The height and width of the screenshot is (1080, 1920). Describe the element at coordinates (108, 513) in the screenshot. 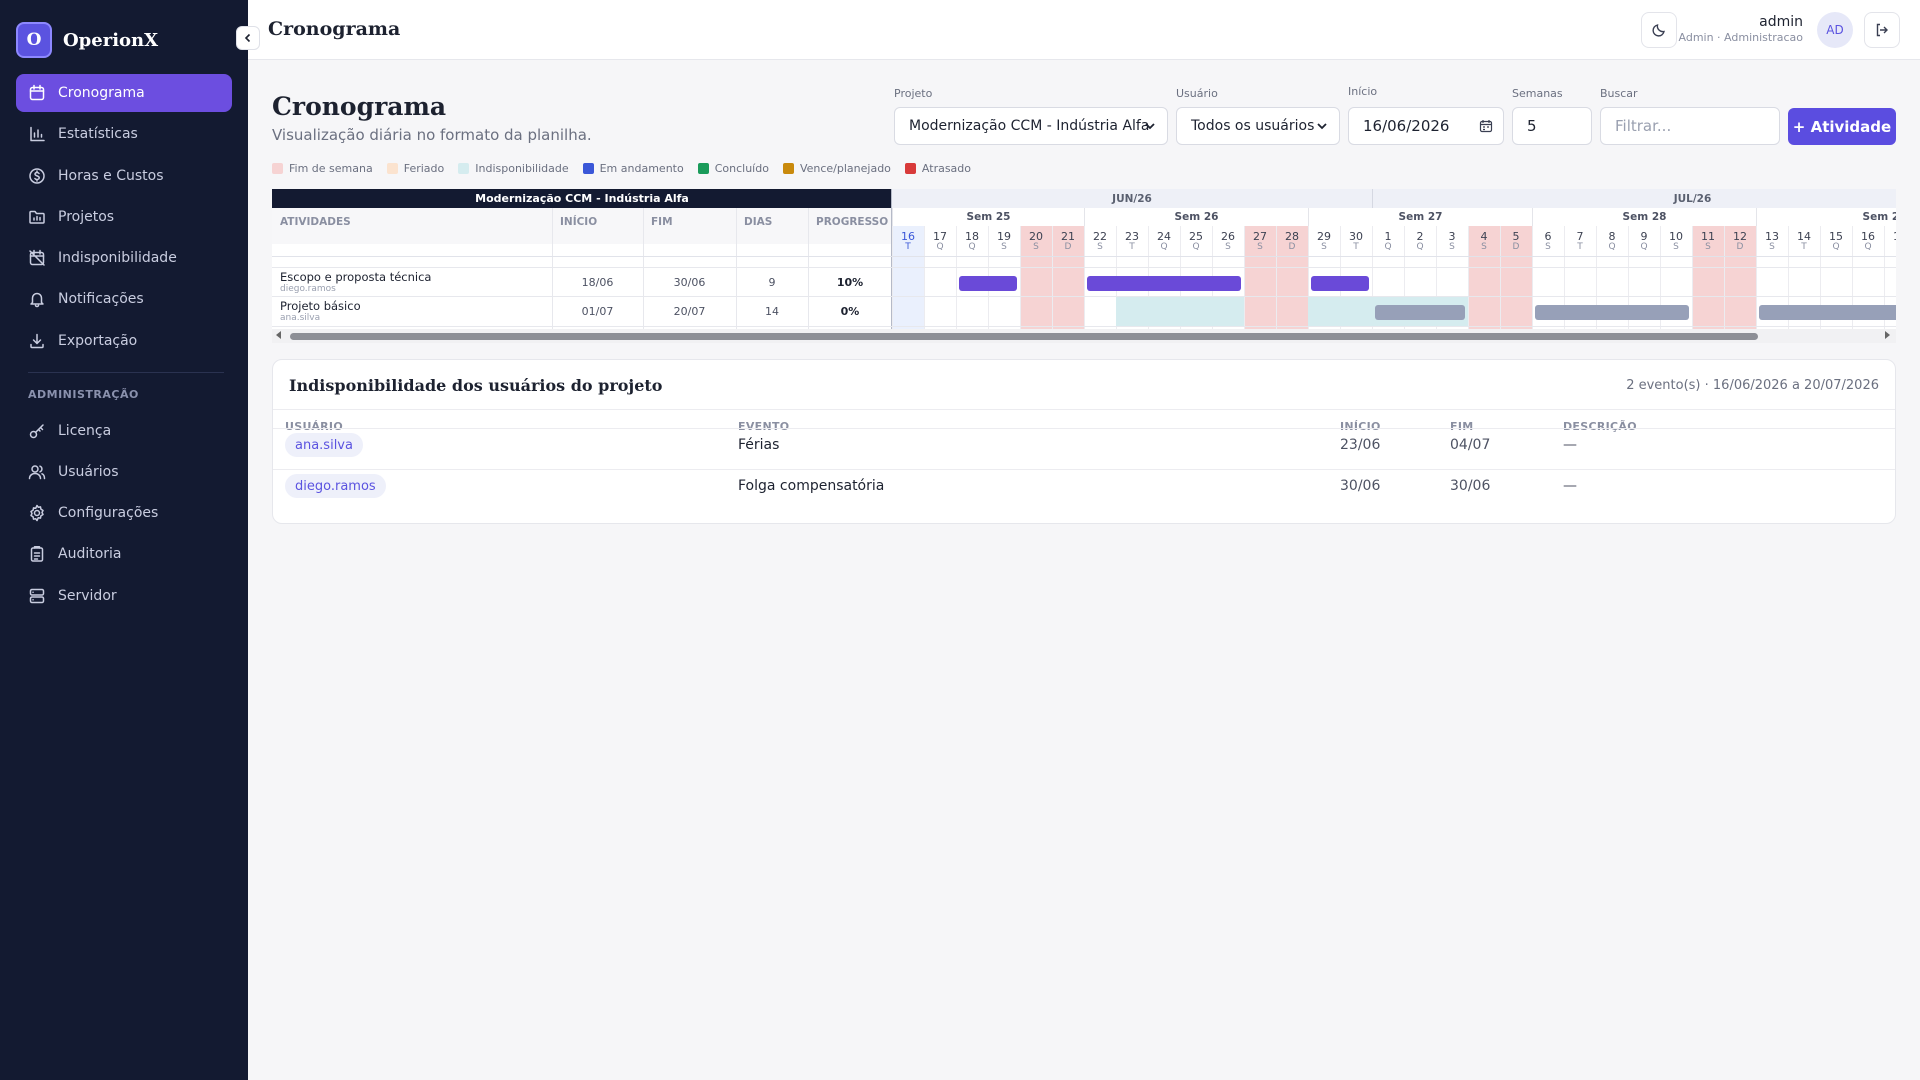

I see `sidebar-item-label: Configurações` at that location.